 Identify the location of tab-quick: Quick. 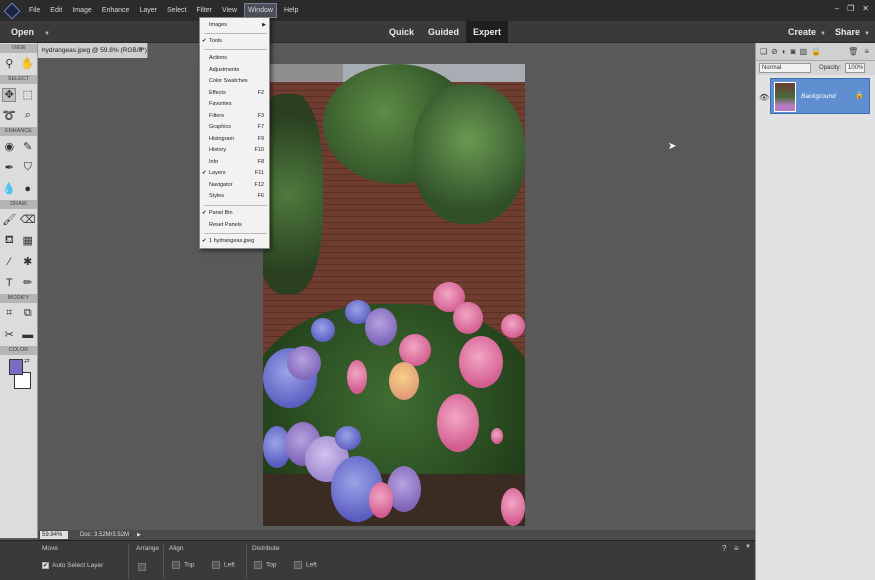
(401, 32).